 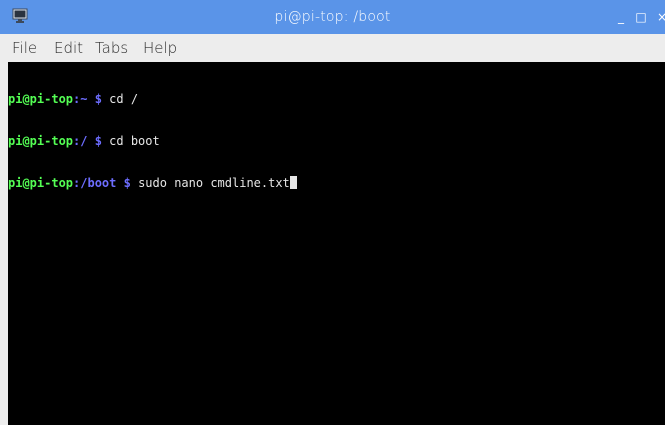 I want to click on terminal-line: pi@pi-top:/boot $ sudo nano cmdline.txt, so click(x=152, y=183).